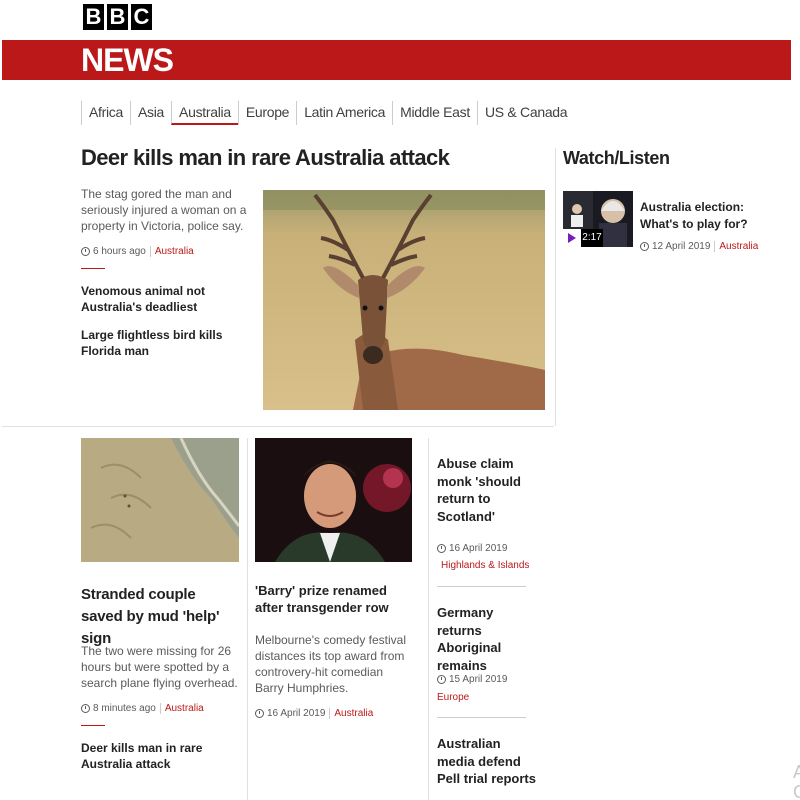 This screenshot has width=800, height=800. What do you see at coordinates (296, 713) in the screenshot?
I see `barry-story-date: 16 April 2019` at bounding box center [296, 713].